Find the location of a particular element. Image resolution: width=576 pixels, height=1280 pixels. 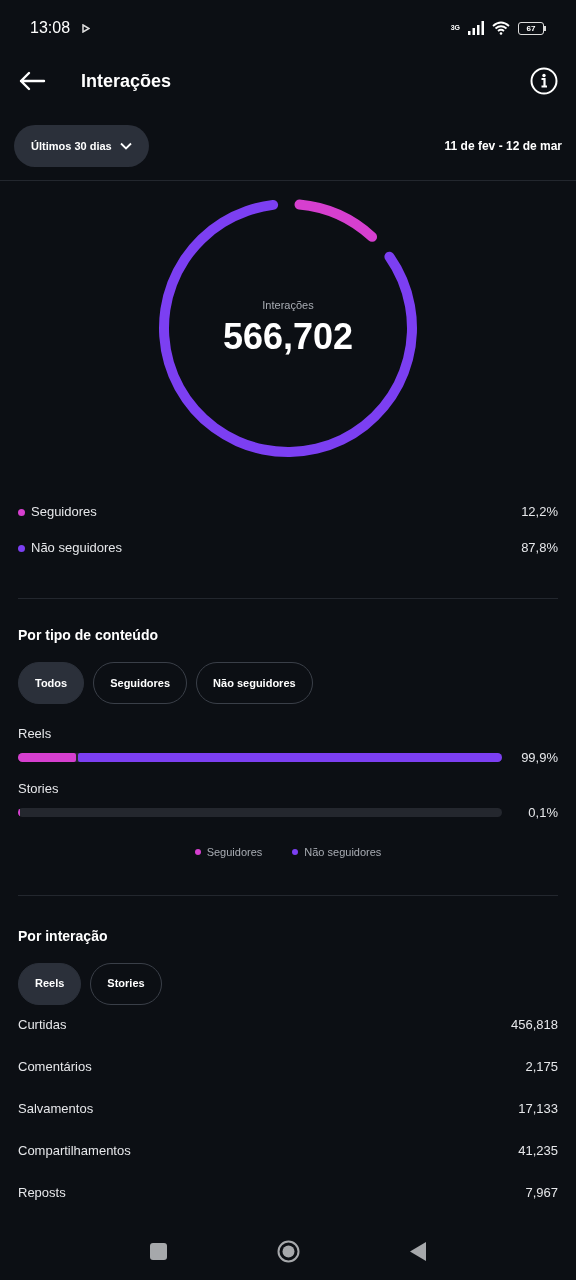

battery-icon: 67 is located at coordinates (532, 28).